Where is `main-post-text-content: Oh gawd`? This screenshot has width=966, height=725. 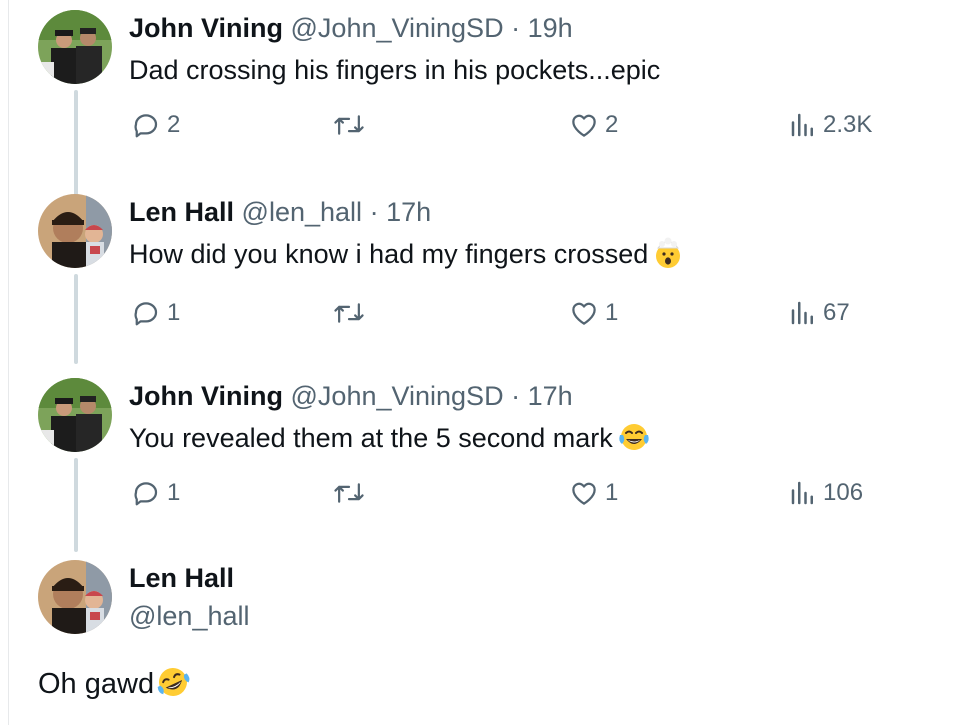 main-post-text-content: Oh gawd is located at coordinates (96, 684).